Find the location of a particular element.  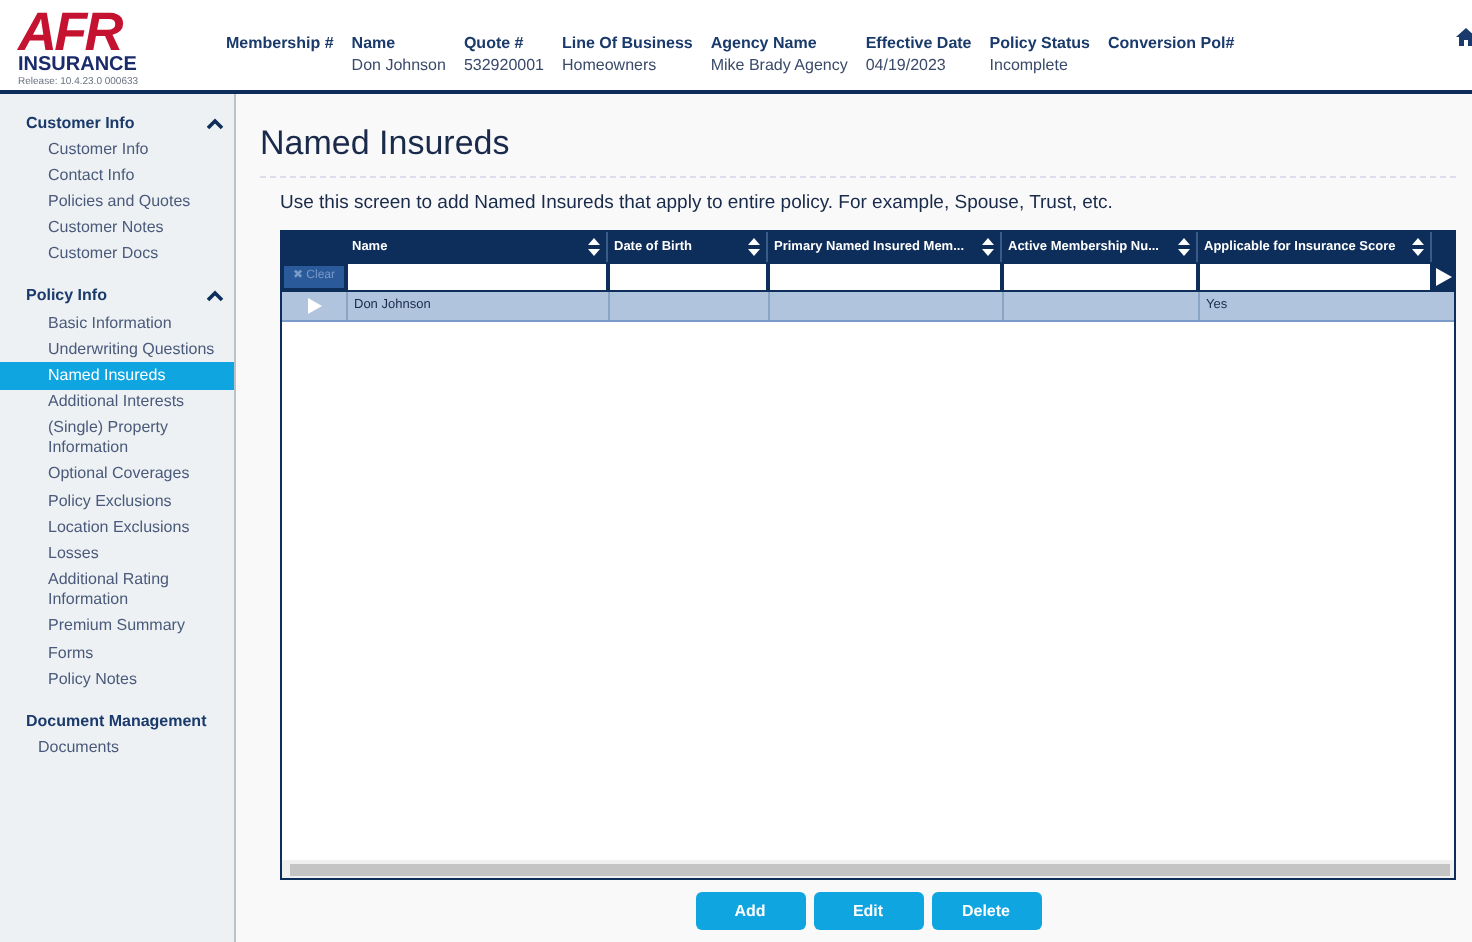

header-value: Don Johnson is located at coordinates (398, 65).